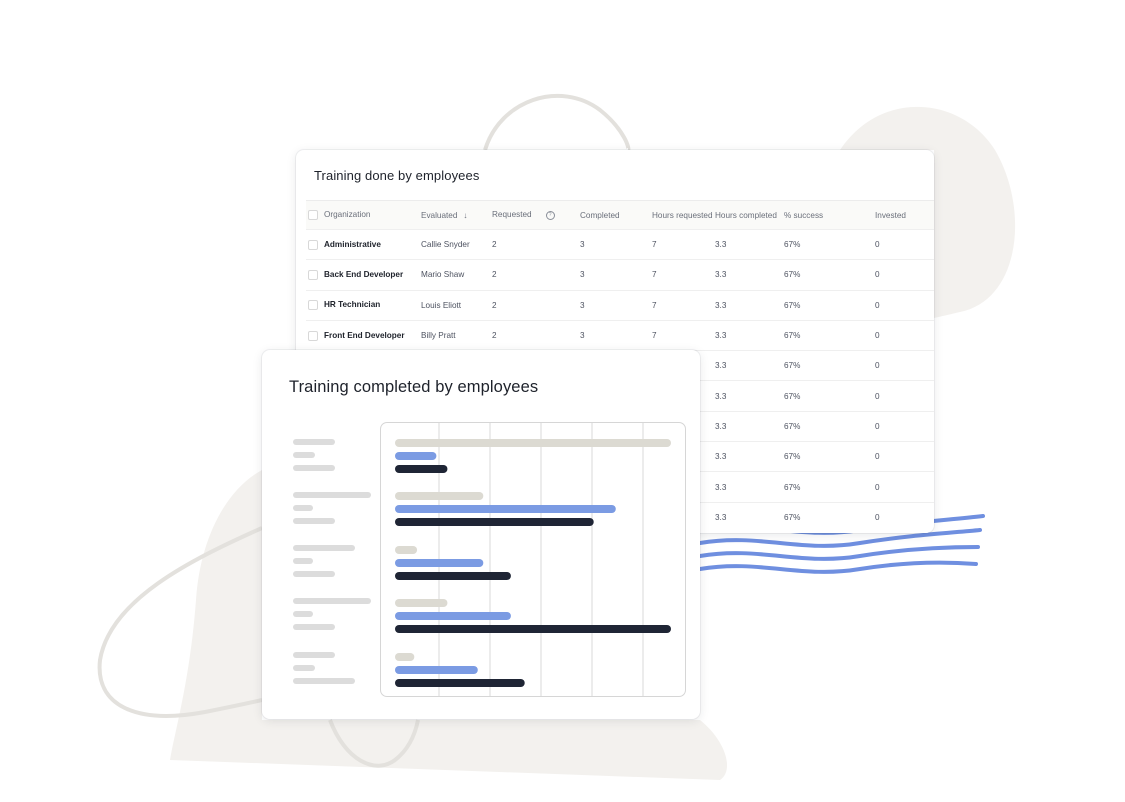  I want to click on chart-plot-area, so click(533, 559).